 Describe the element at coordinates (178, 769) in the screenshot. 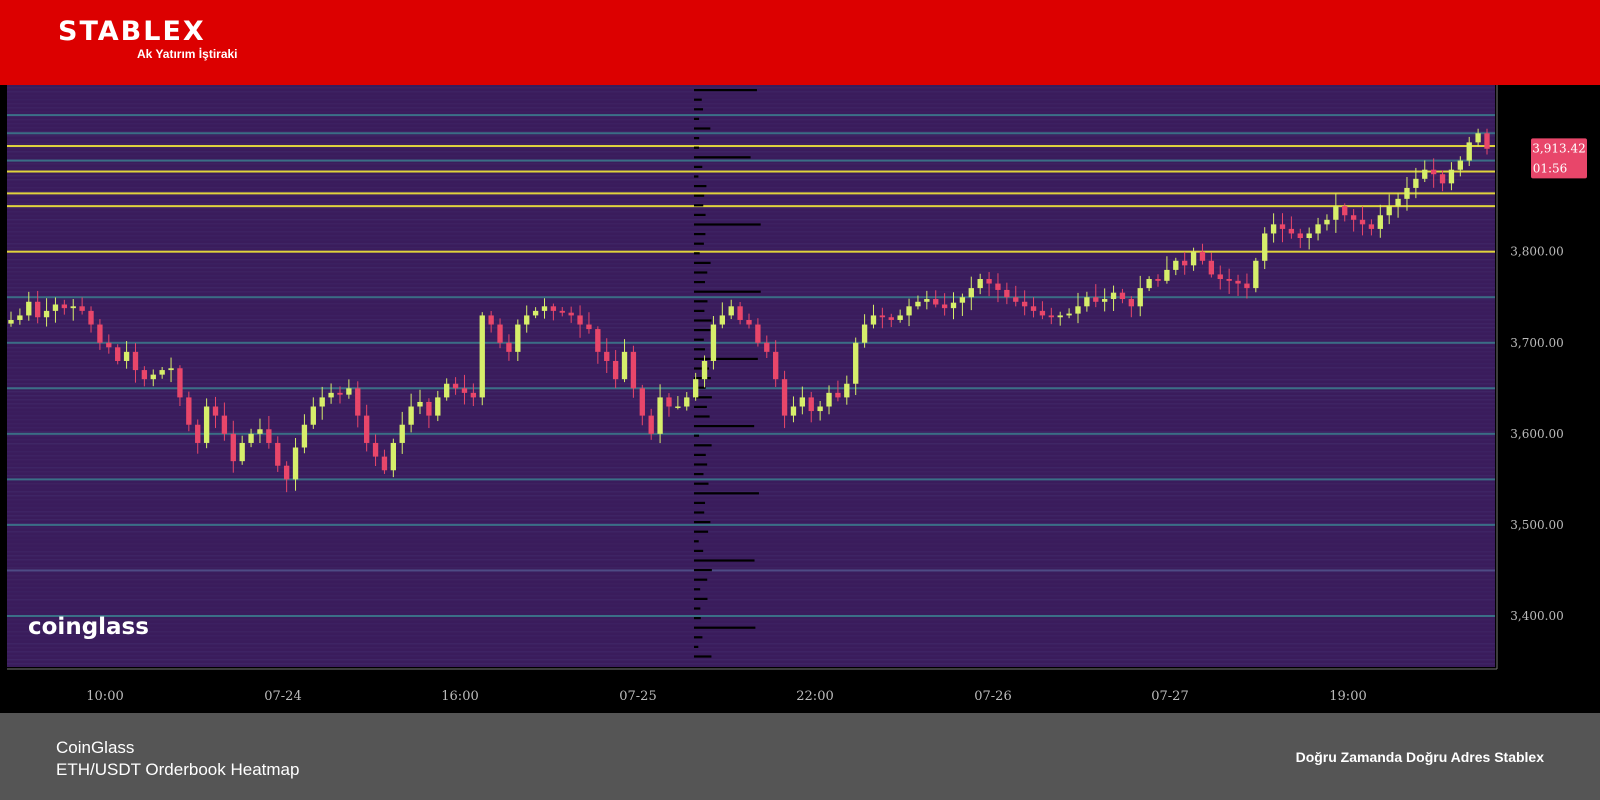

I see `footer-title: ETH/USDT Orderbook Heatmap` at that location.